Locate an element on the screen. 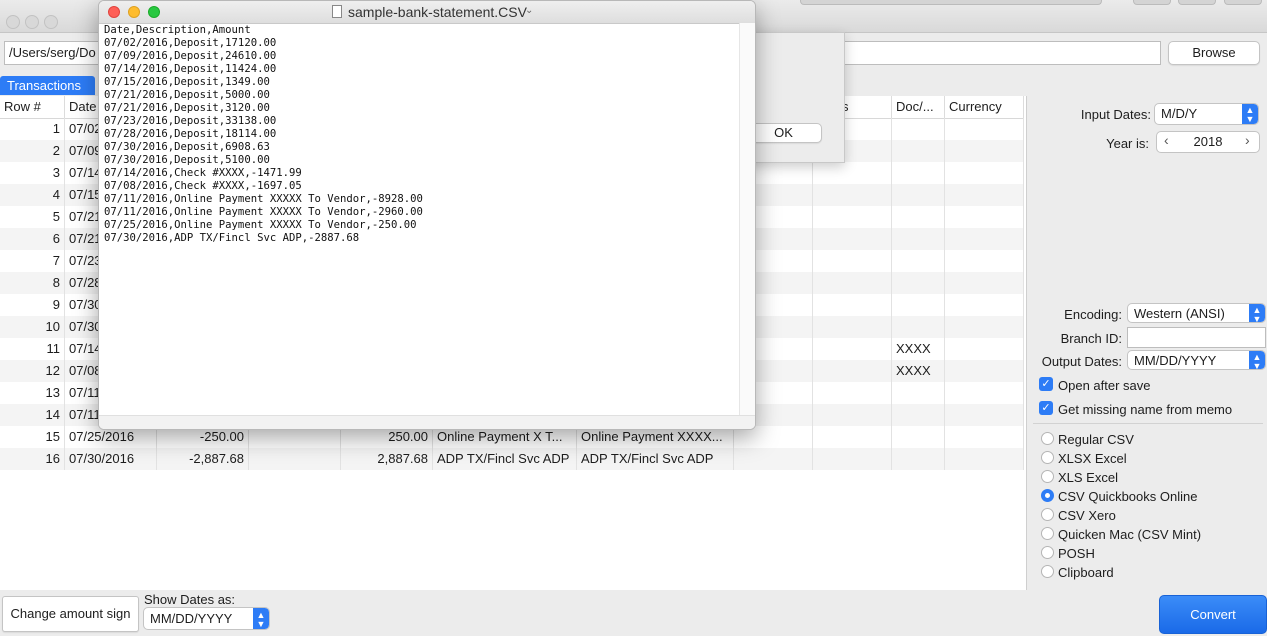 The height and width of the screenshot is (636, 1267). format-label: POSH is located at coordinates (1076, 553).